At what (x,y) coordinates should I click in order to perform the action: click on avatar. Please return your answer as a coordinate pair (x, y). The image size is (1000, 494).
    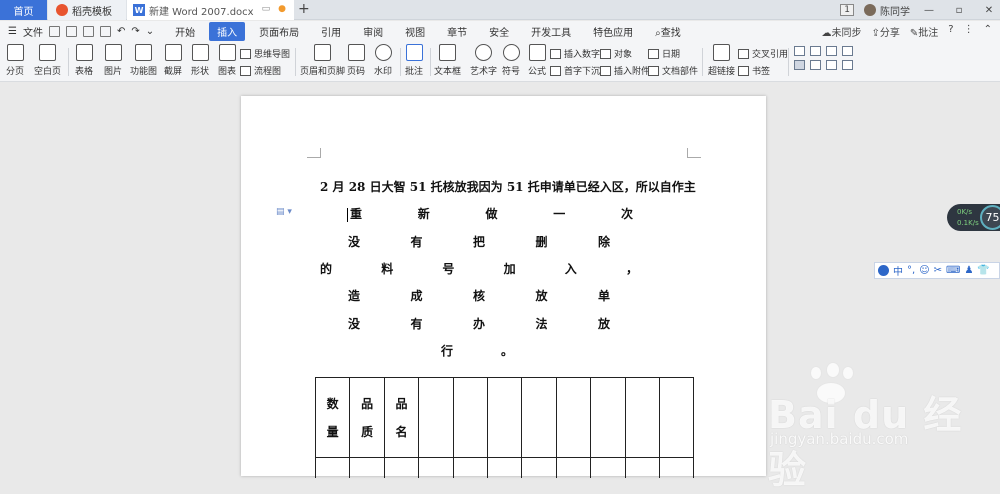
    Looking at the image, I should click on (870, 10).